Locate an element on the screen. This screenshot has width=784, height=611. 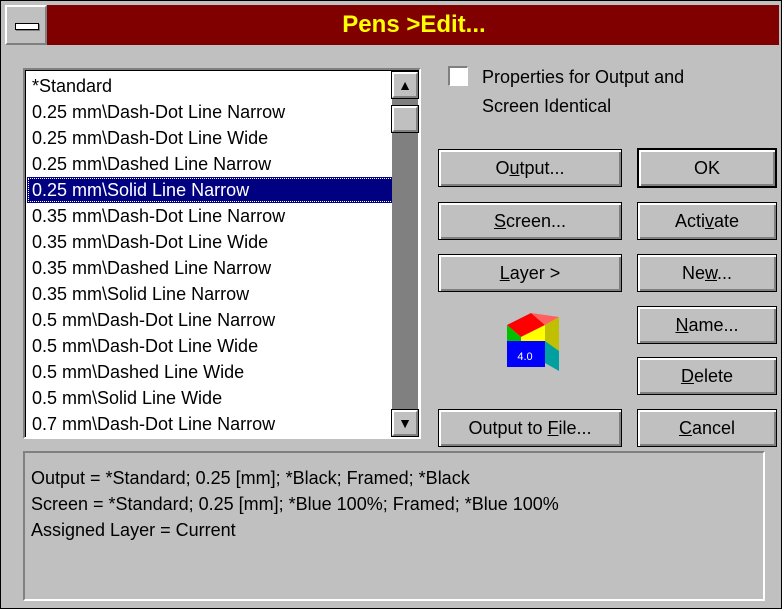
list-item: 0.25 mm\Dashed Line Narrow is located at coordinates (210, 164).